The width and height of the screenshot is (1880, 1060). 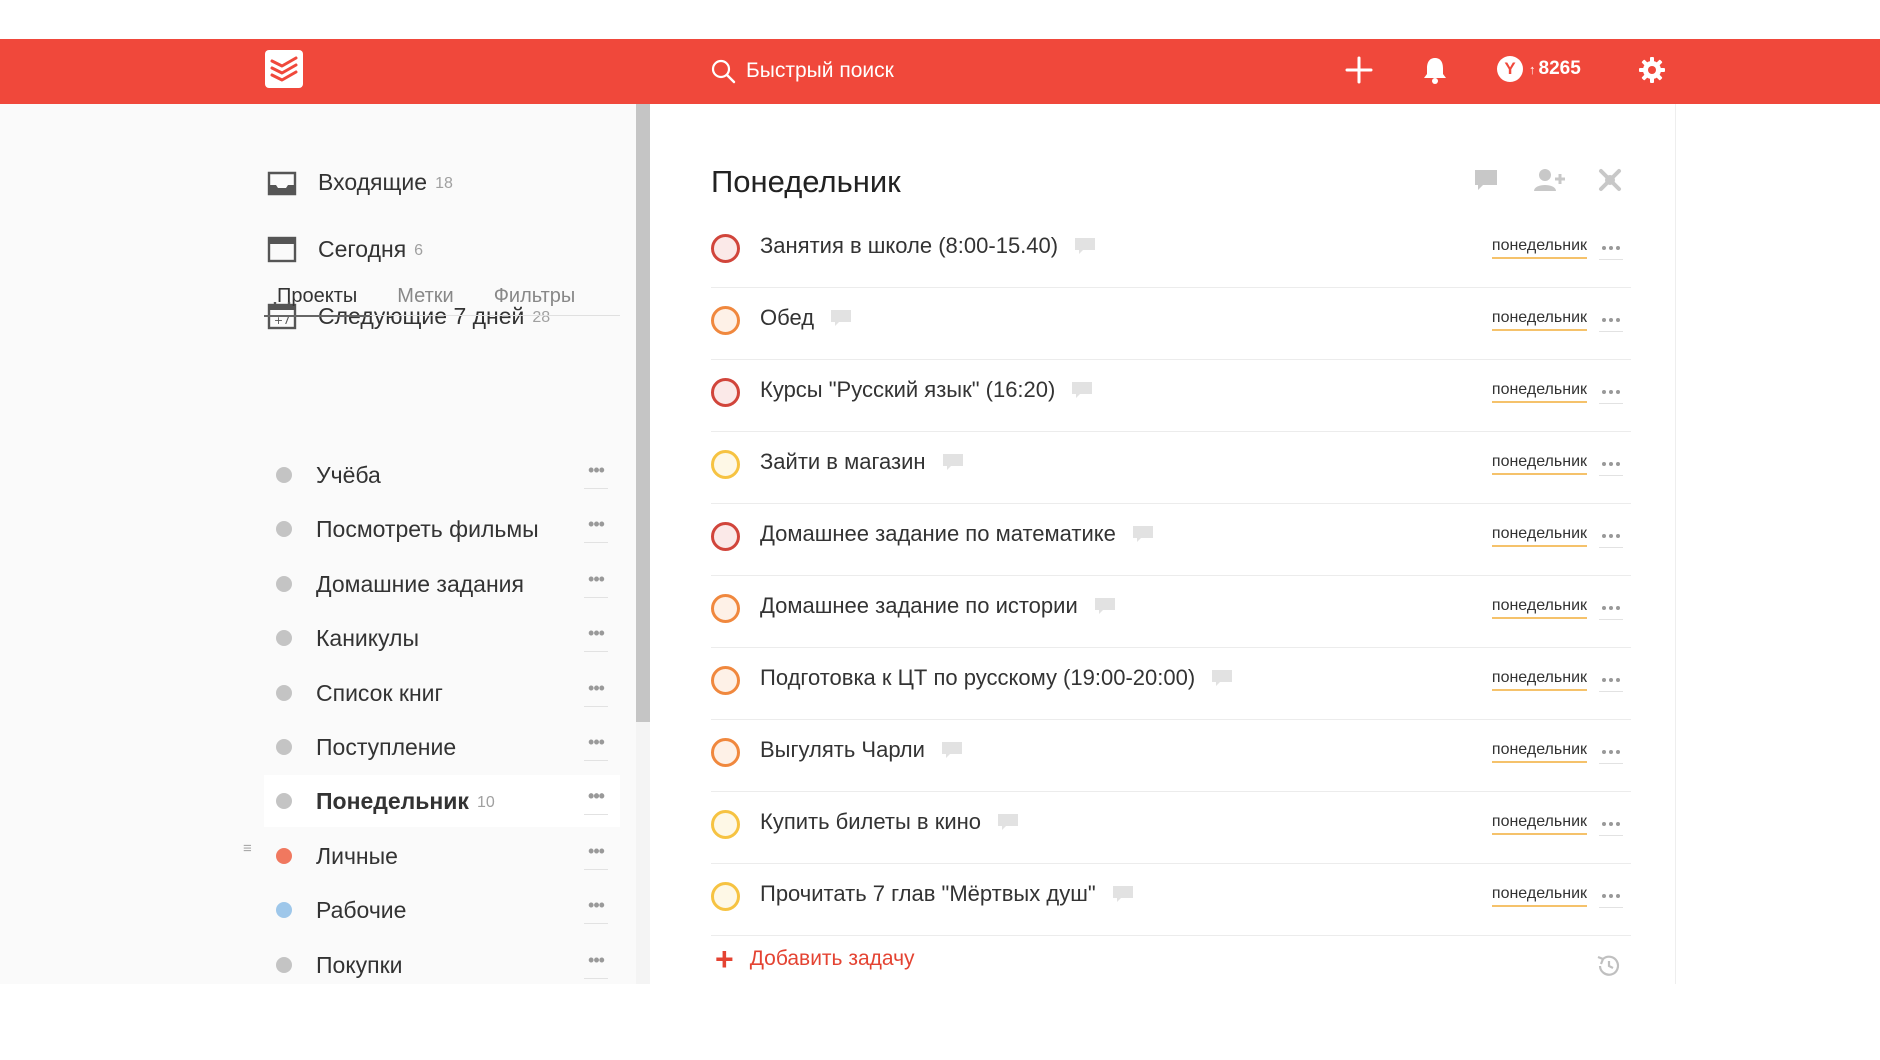 I want to click on history-icon, so click(x=1609, y=966).